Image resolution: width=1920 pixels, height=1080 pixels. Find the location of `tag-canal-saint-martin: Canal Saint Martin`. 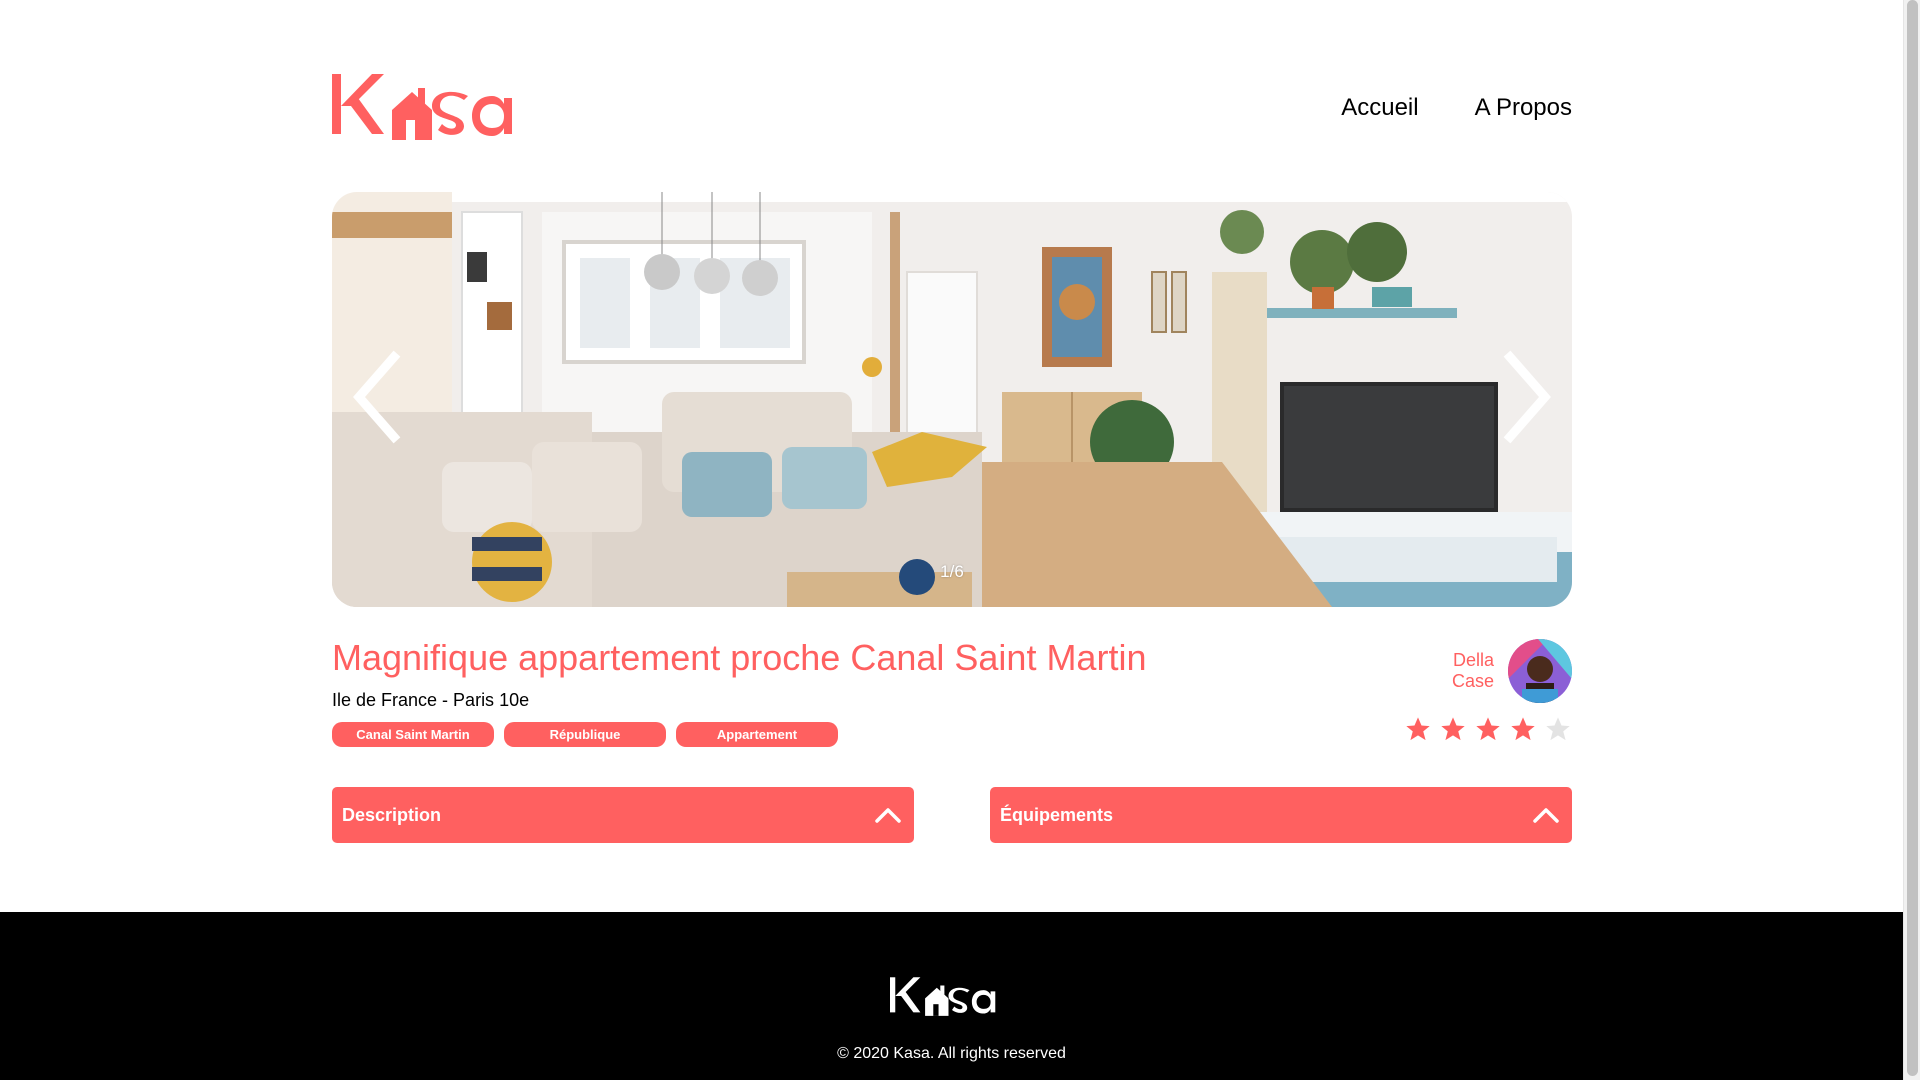

tag-canal-saint-martin: Canal Saint Martin is located at coordinates (413, 734).